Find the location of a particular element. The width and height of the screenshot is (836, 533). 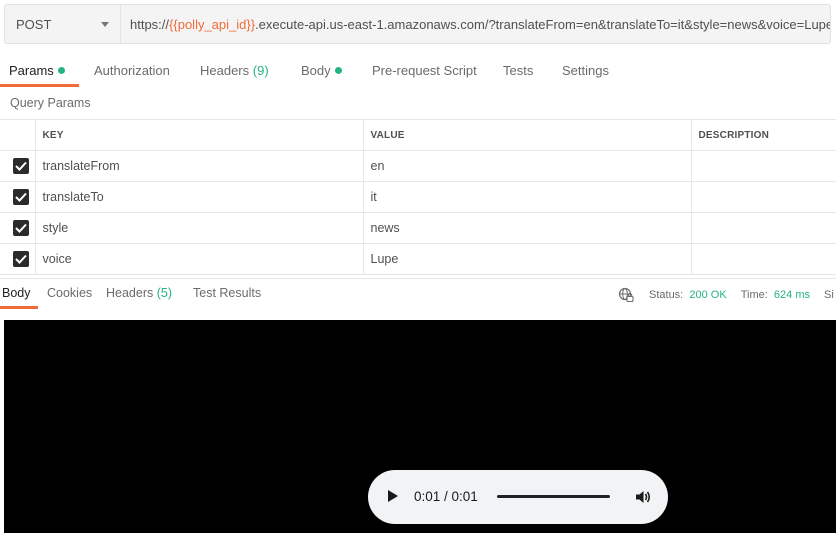

params-indicator-dot is located at coordinates (61, 70).